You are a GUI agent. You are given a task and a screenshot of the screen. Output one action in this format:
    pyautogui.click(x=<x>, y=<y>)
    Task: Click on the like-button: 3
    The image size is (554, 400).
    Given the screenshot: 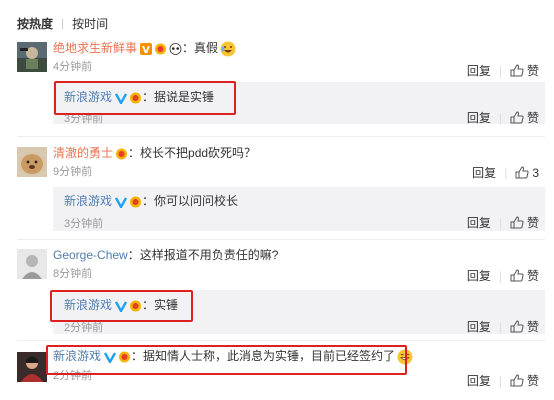 What is the action you would take?
    pyautogui.click(x=527, y=173)
    